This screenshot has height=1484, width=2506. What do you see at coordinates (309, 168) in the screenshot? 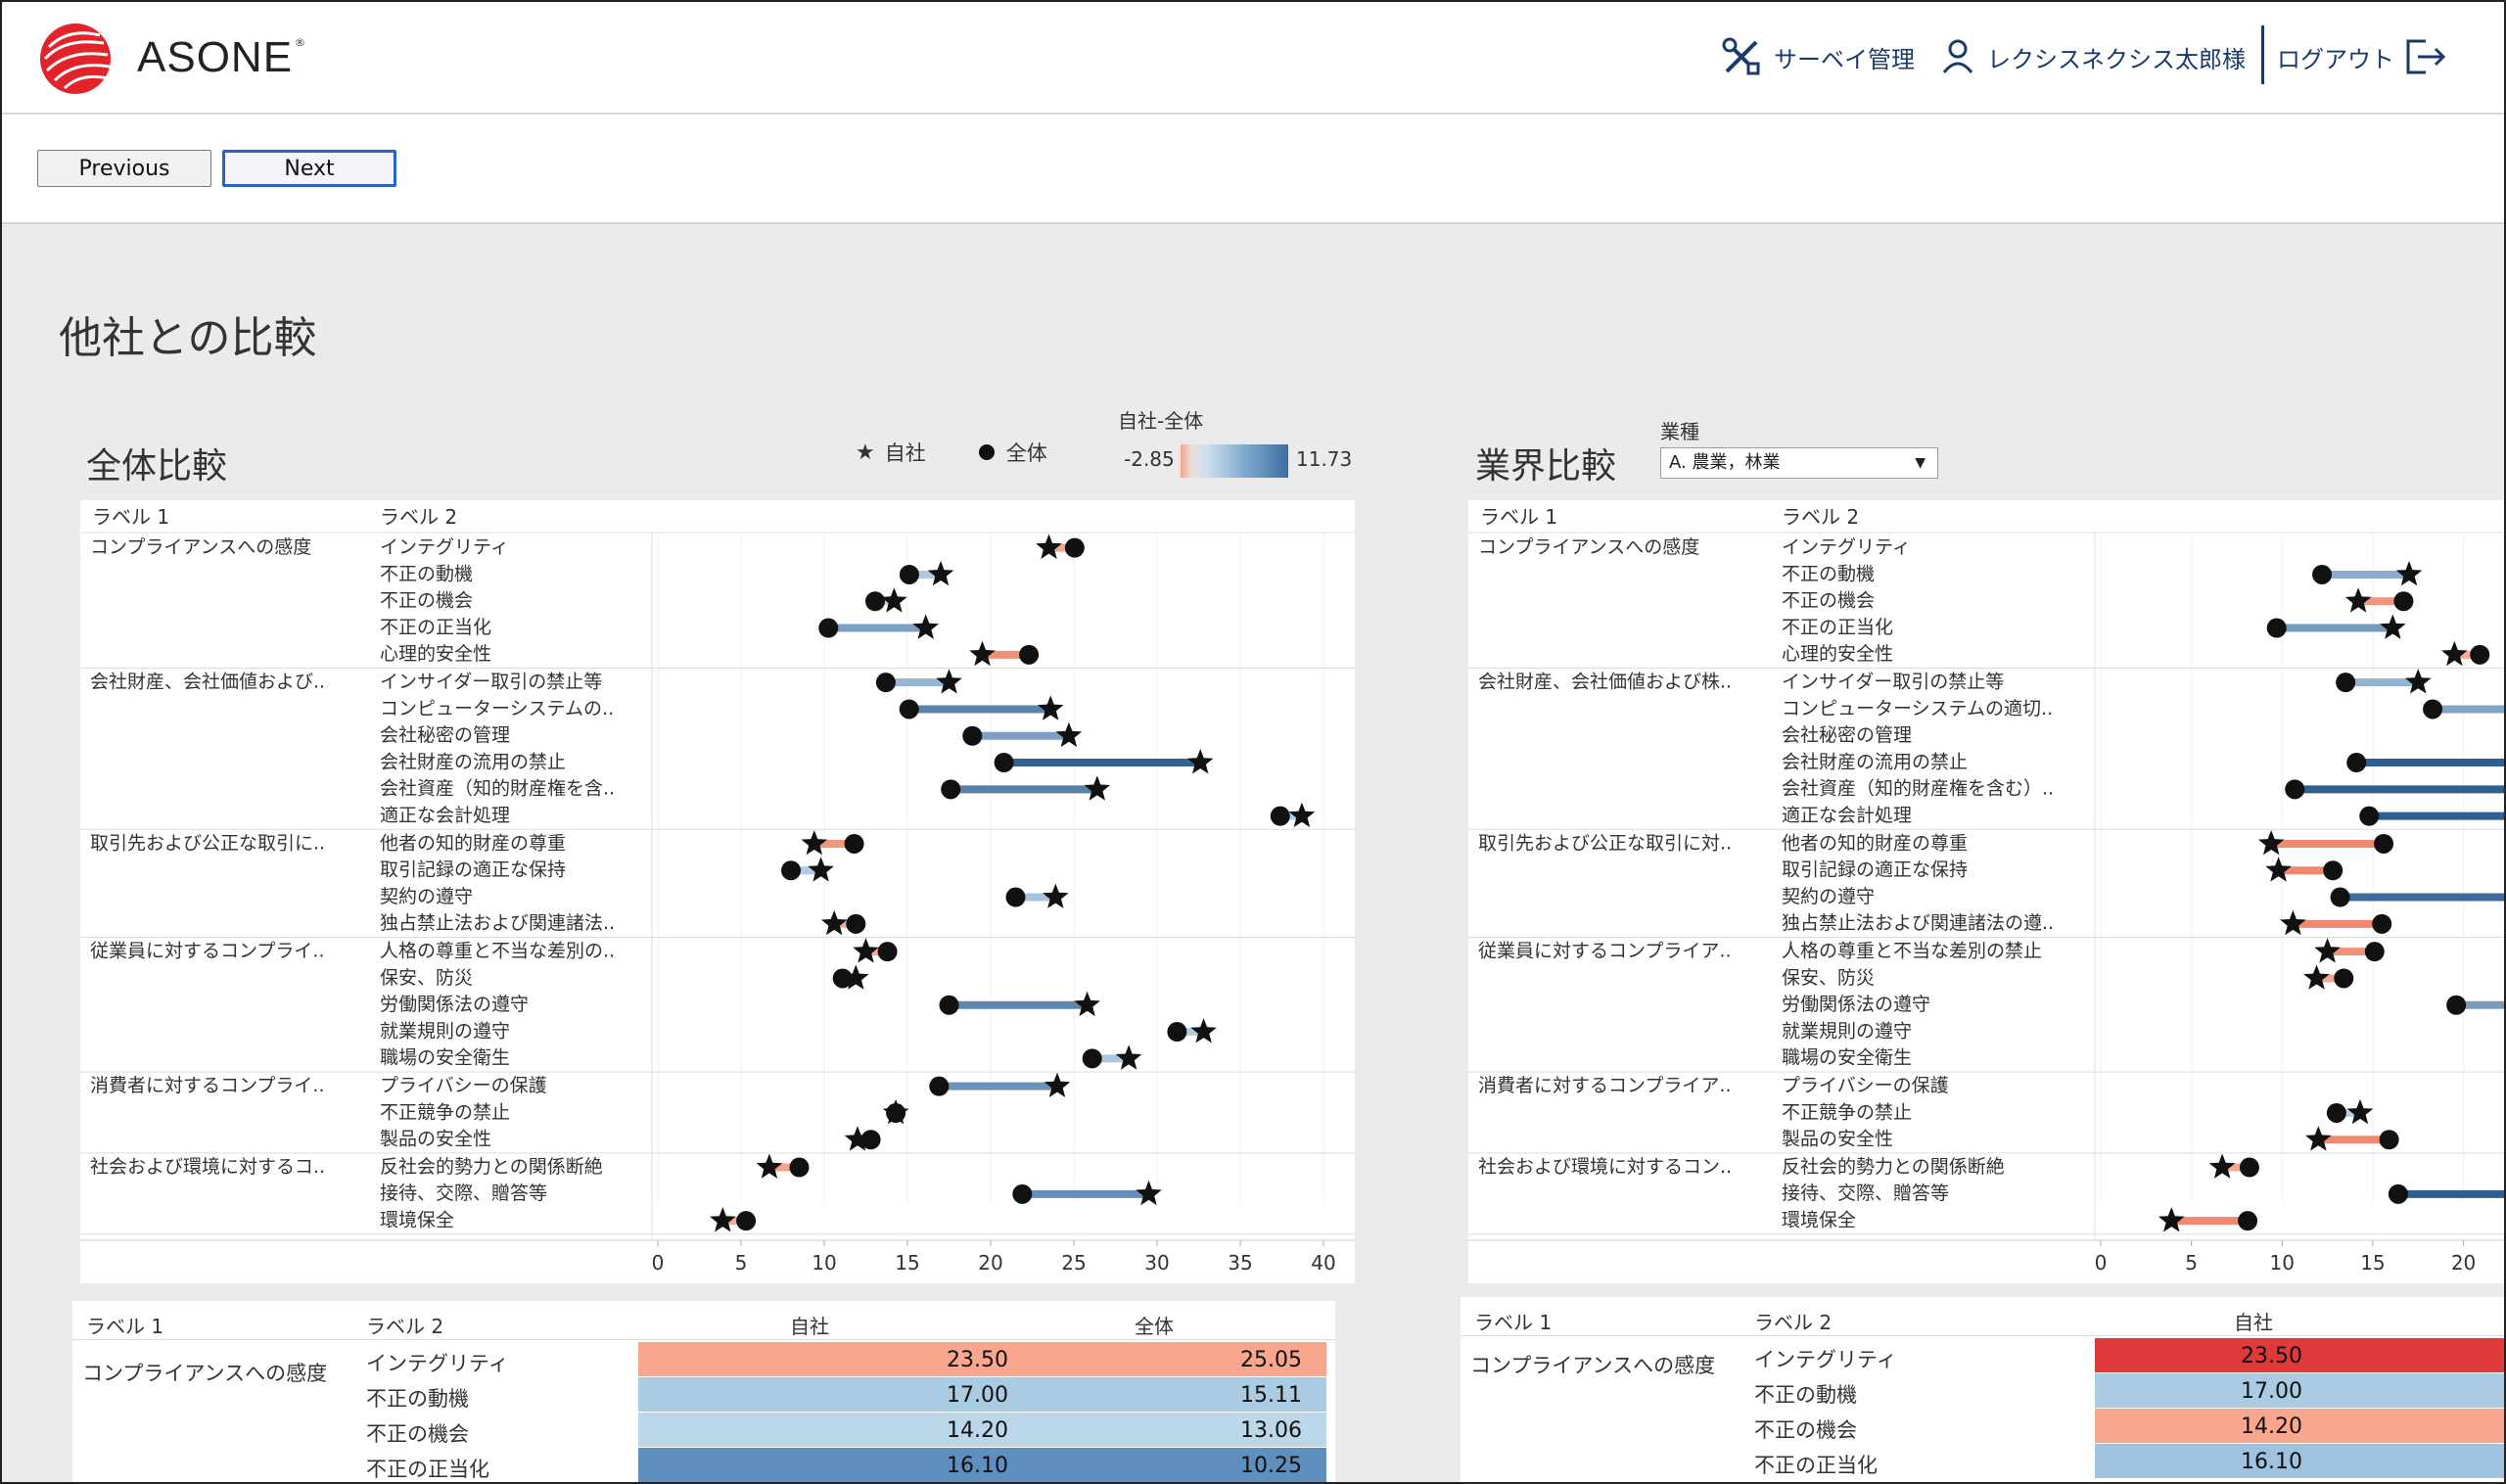
I see `next-button: Next` at bounding box center [309, 168].